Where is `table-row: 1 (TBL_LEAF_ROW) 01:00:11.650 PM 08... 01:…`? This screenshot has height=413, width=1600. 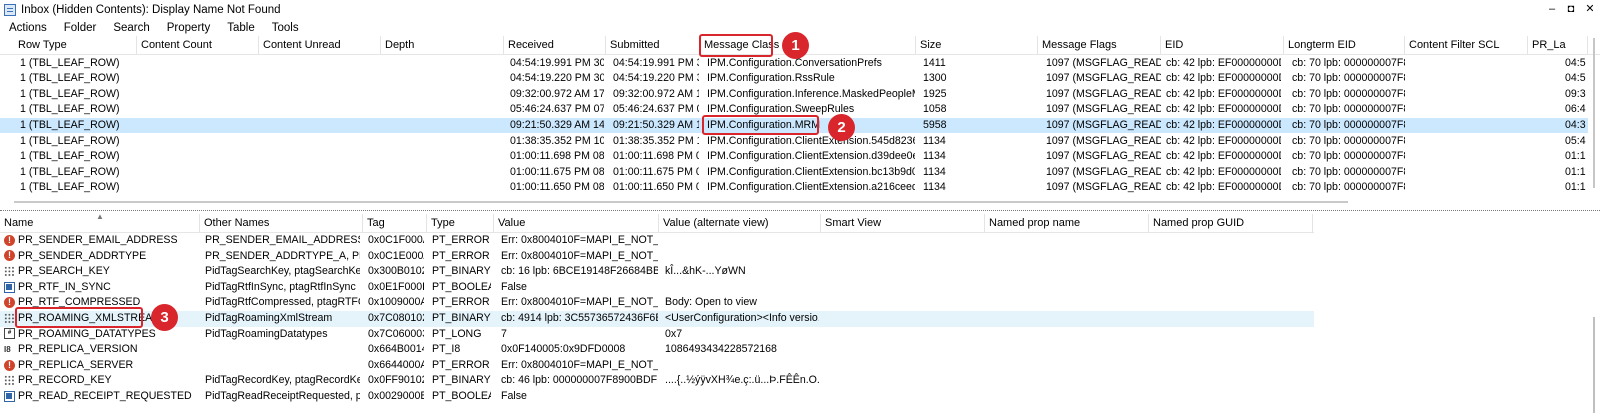 table-row: 1 (TBL_LEAF_ROW) 01:00:11.650 PM 08... 01:… is located at coordinates (794, 188).